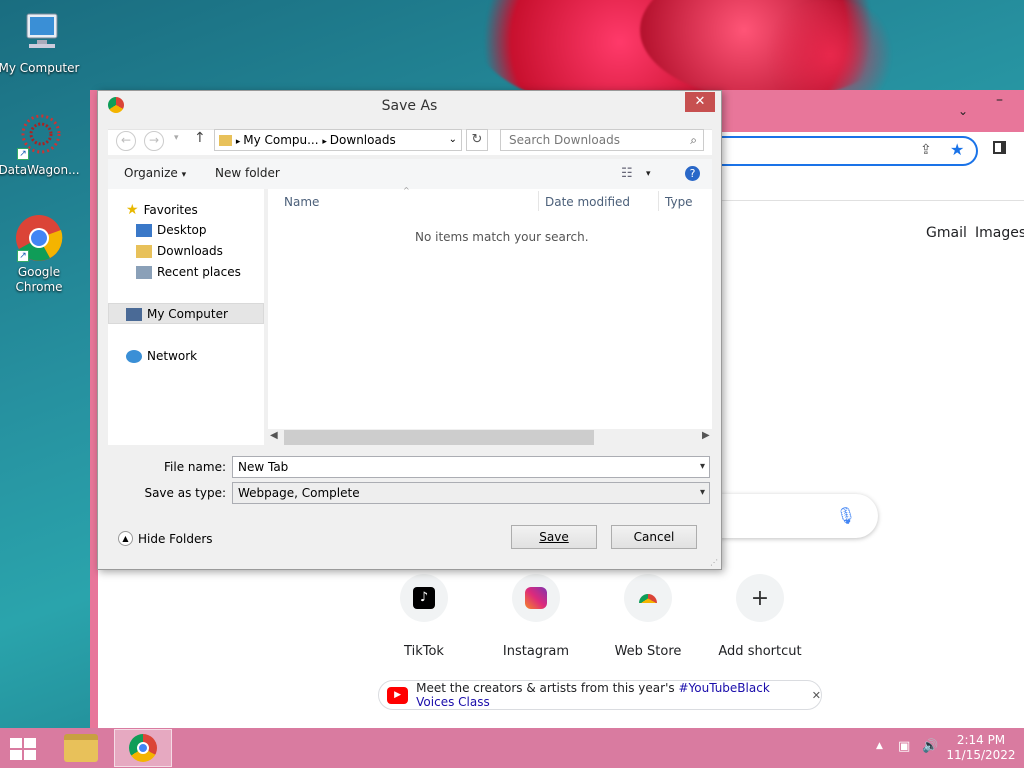 The height and width of the screenshot is (768, 1024). What do you see at coordinates (477, 140) in the screenshot?
I see `refresh-button: ↻` at bounding box center [477, 140].